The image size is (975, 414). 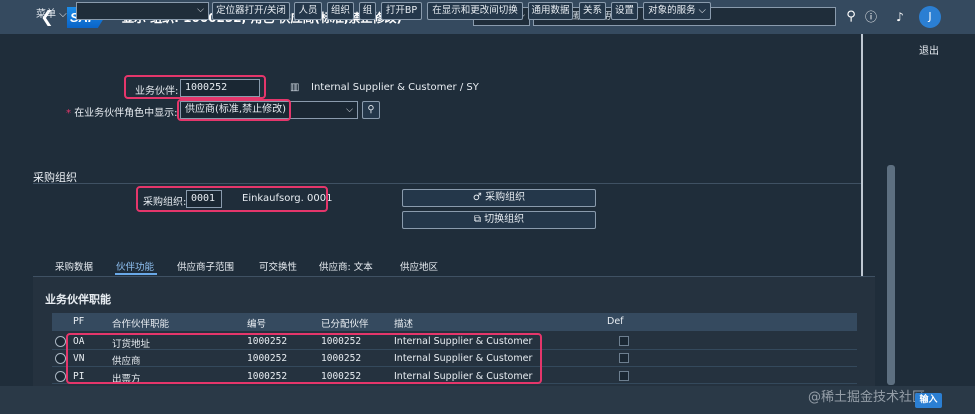 What do you see at coordinates (346, 266) in the screenshot?
I see `tab-supplier-text: 供应商: 文本` at bounding box center [346, 266].